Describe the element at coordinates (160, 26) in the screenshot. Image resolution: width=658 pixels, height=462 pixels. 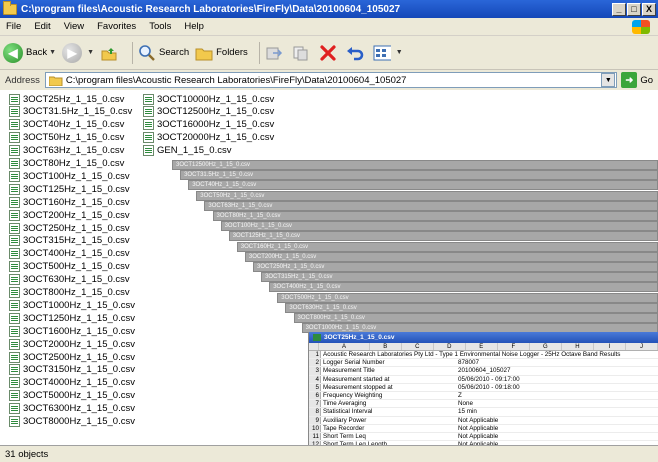
I see `menu-tools: Tools` at that location.